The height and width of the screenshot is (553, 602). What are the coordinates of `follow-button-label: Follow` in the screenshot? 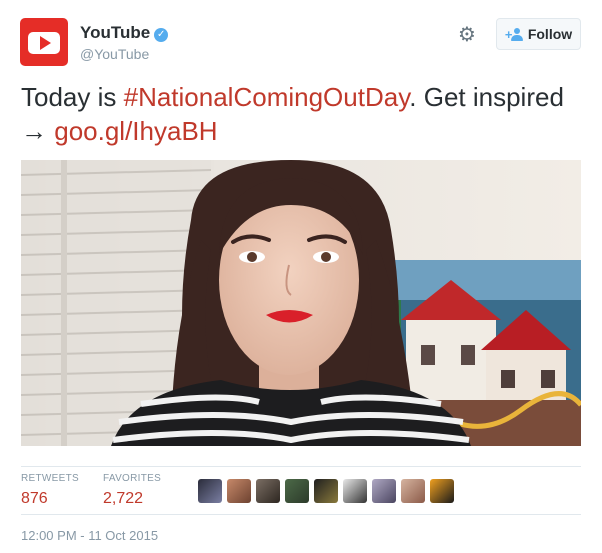 It's located at (550, 34).